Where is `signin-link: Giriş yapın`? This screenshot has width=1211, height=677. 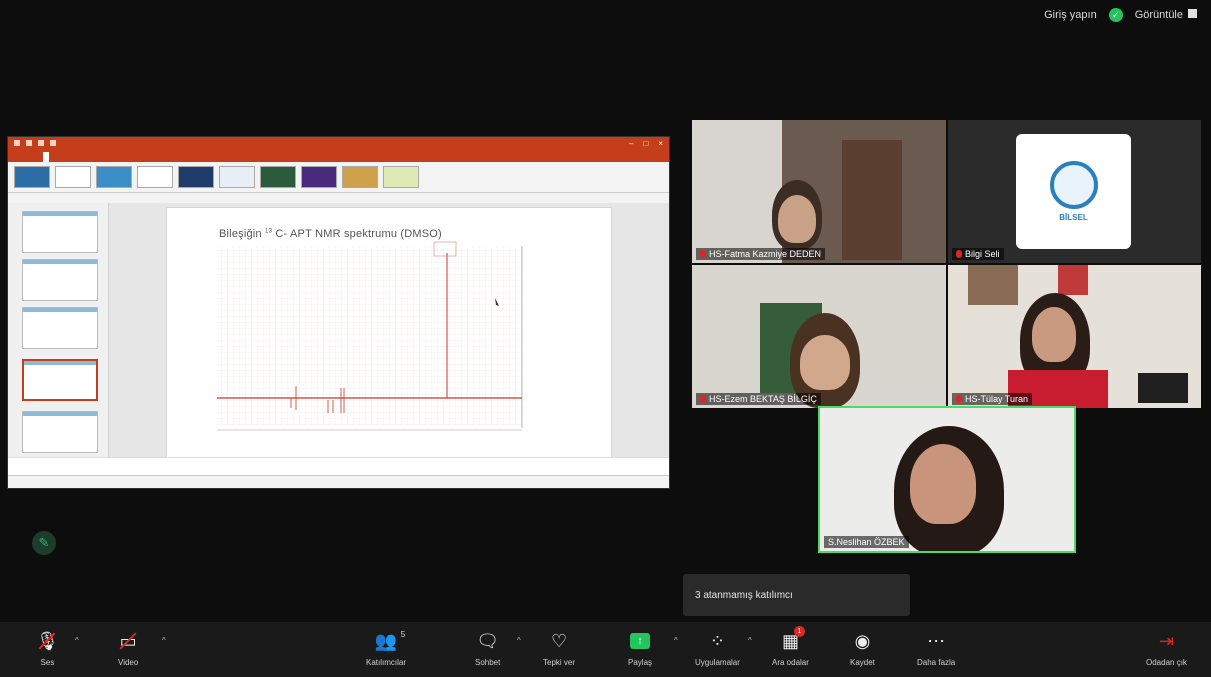
signin-link: Giriş yapın is located at coordinates (1070, 15).